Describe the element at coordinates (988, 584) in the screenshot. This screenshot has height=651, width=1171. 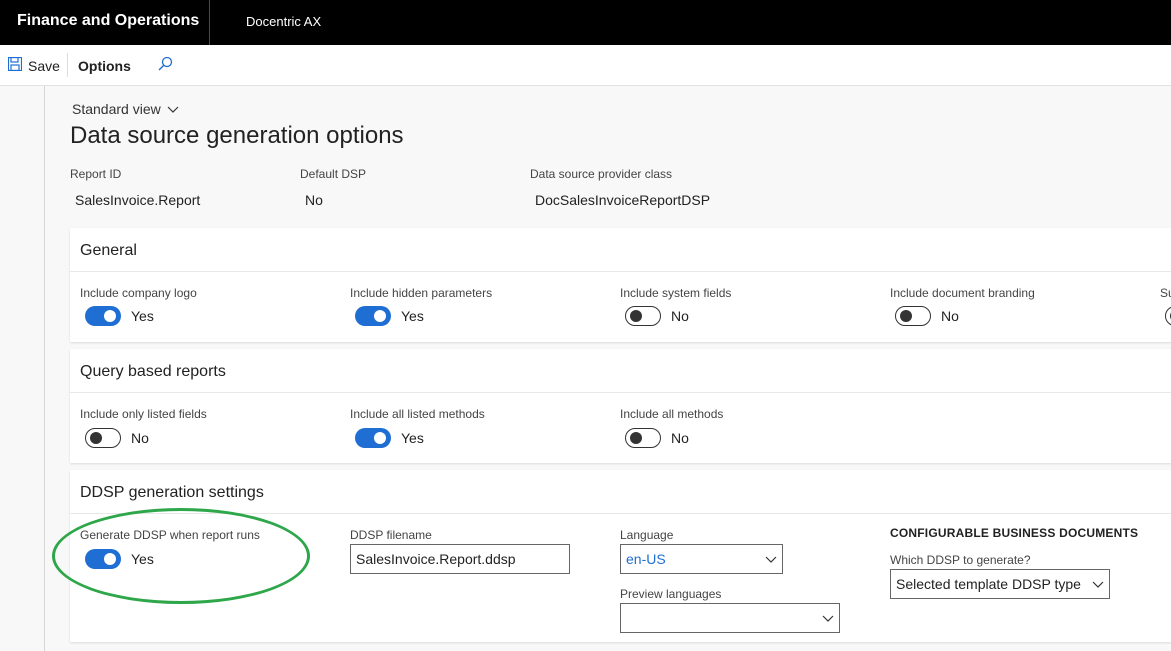
I see `which-ddsp-value: Selected template DDSP type` at that location.